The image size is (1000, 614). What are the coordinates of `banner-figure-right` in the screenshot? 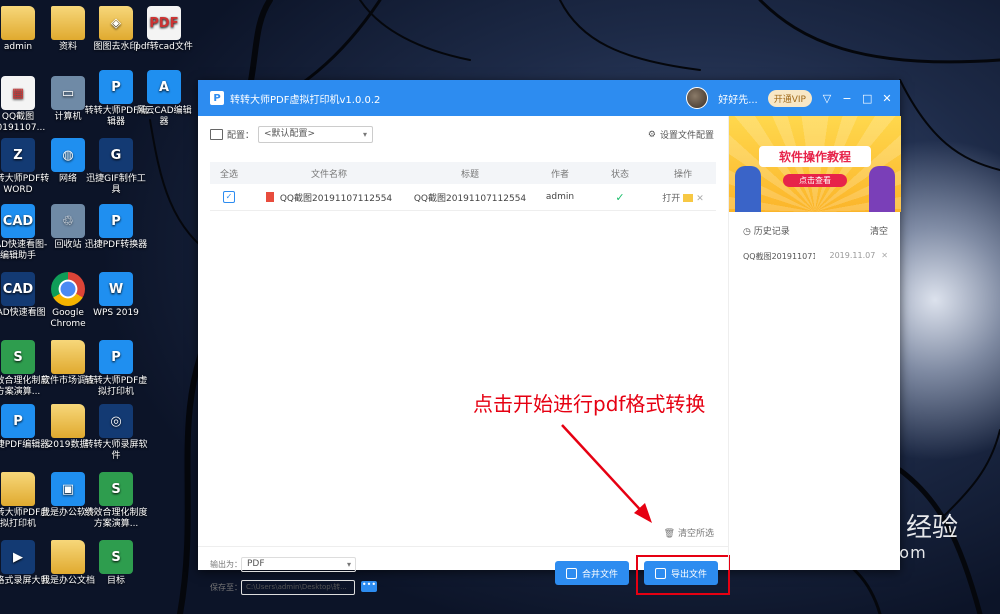 It's located at (882, 189).